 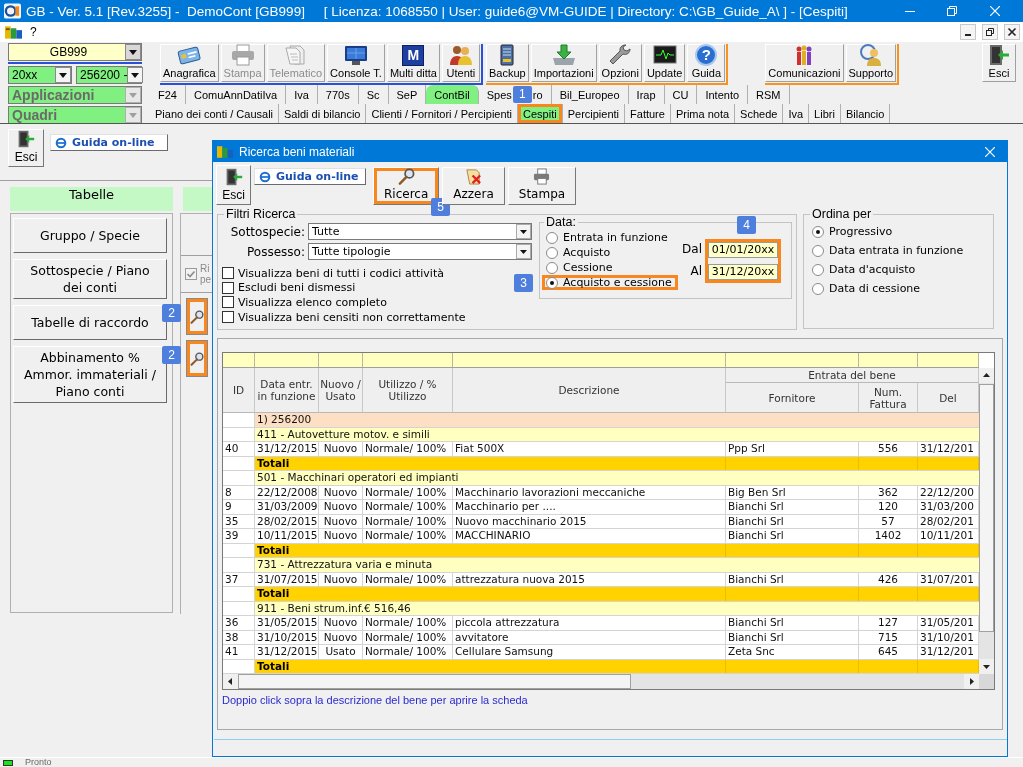 I want to click on tab: Schede, so click(x=759, y=113).